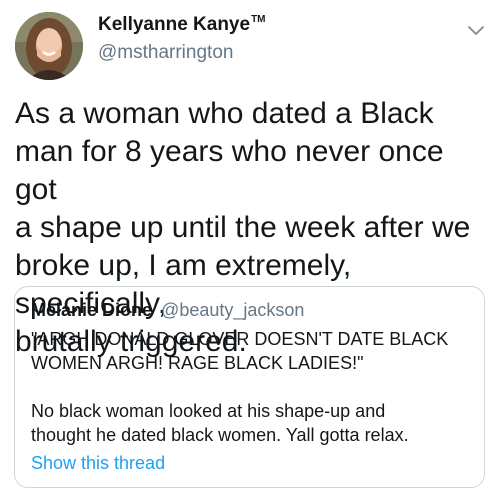  What do you see at coordinates (258, 19) in the screenshot?
I see `trademark-symbol: TM` at bounding box center [258, 19].